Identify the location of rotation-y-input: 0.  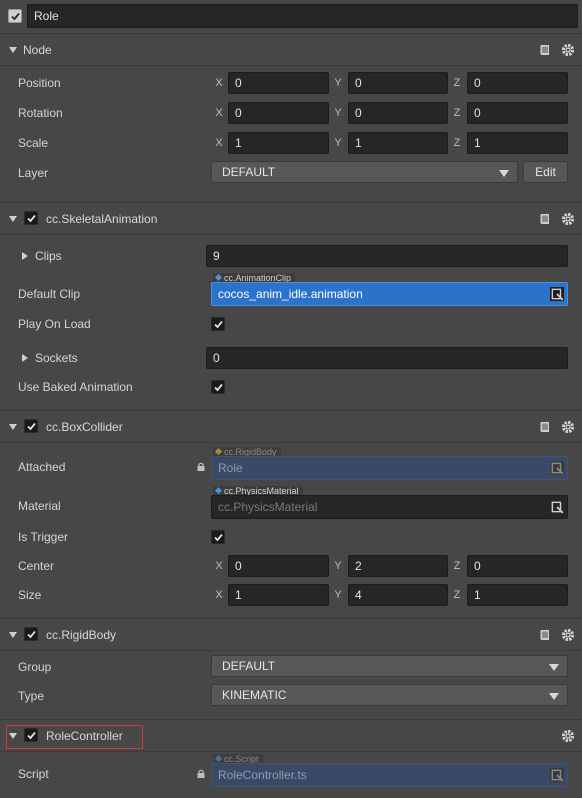
(398, 113).